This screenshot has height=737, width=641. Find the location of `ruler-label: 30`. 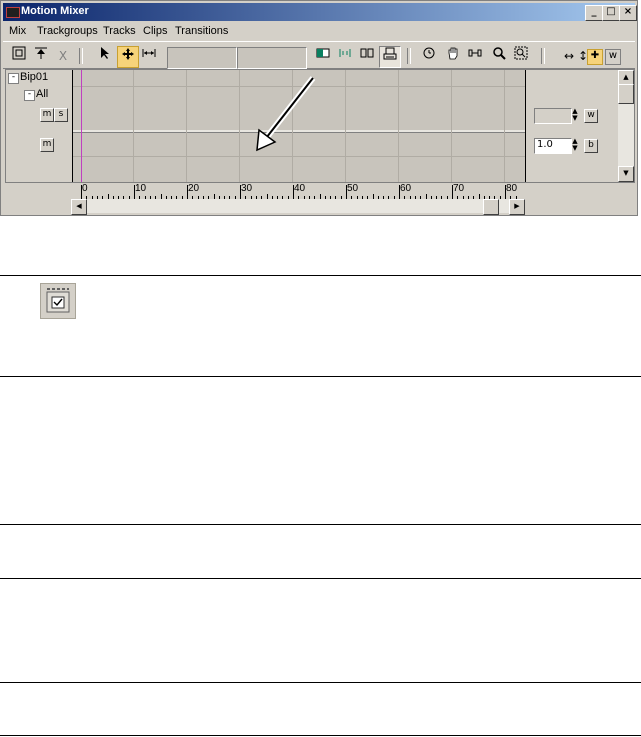

ruler-label: 30 is located at coordinates (247, 188).